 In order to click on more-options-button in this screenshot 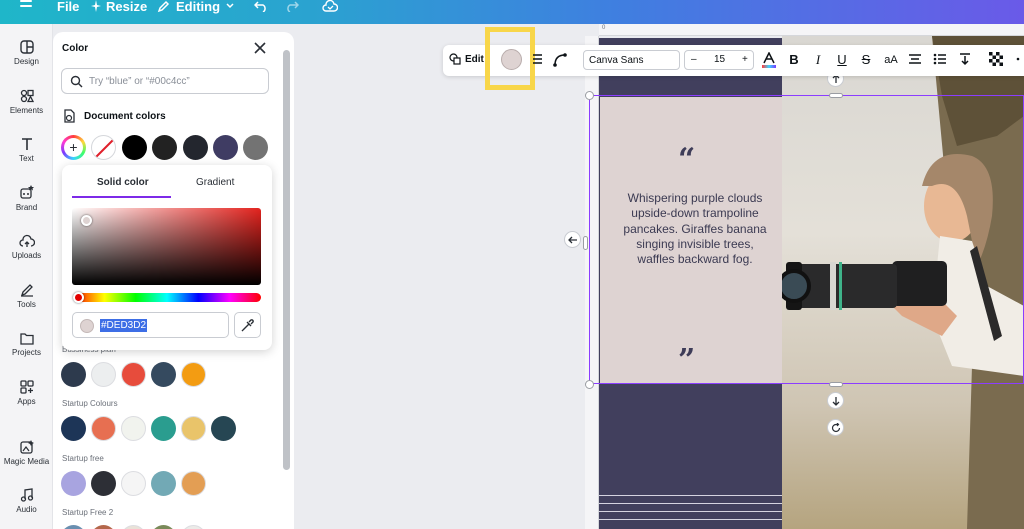, I will do `click(1018, 60)`.